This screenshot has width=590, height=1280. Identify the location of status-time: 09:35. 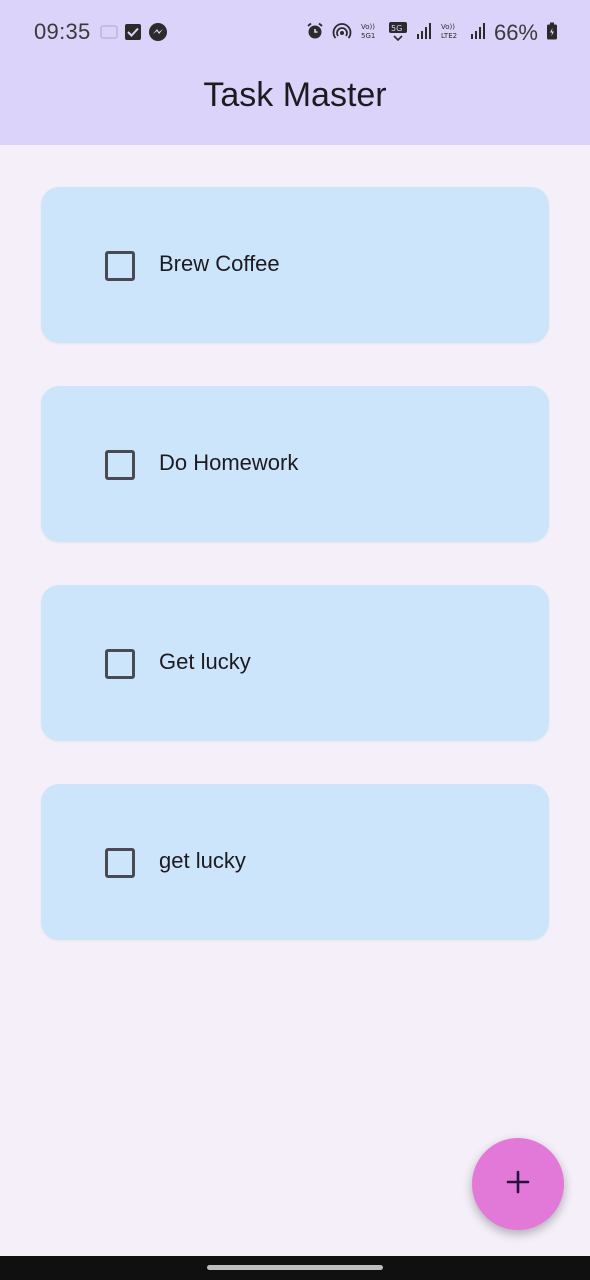
(62, 31).